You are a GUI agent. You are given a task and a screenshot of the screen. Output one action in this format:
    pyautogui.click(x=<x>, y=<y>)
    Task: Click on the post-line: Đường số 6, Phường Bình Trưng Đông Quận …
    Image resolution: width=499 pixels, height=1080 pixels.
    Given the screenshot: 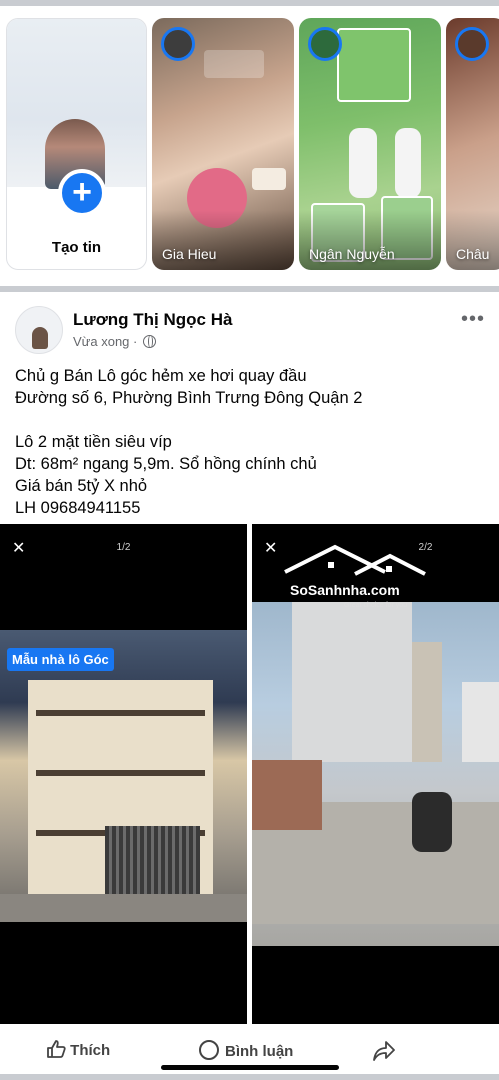 What is the action you would take?
    pyautogui.click(x=189, y=398)
    